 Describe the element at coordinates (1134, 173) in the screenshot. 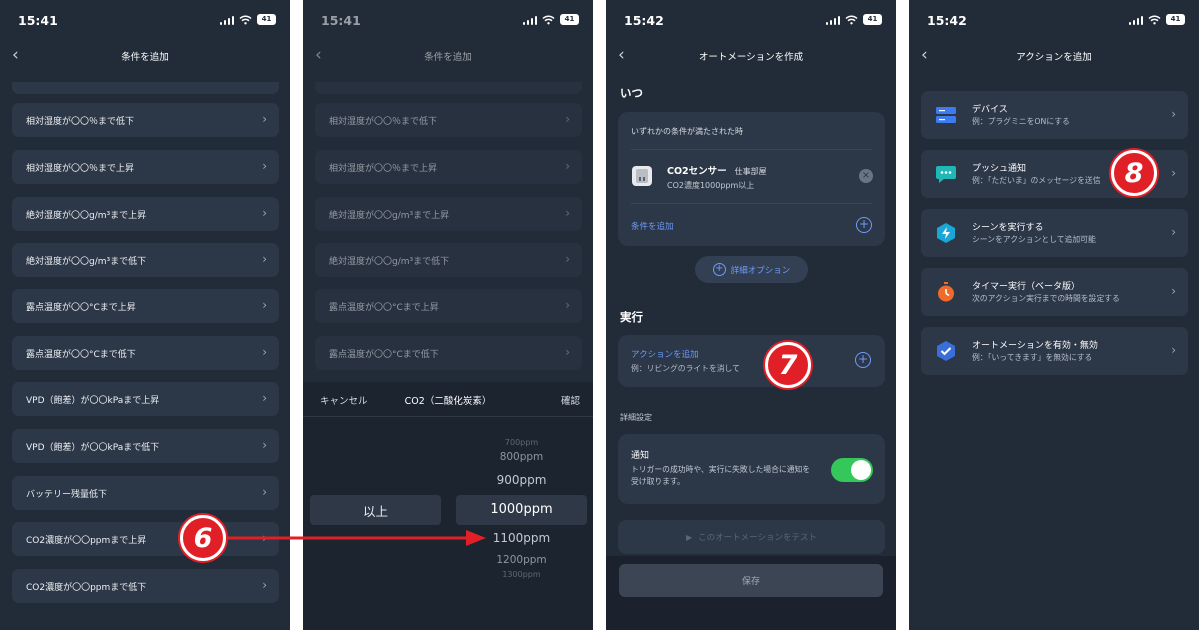

I see `step-8-badge: 8` at that location.